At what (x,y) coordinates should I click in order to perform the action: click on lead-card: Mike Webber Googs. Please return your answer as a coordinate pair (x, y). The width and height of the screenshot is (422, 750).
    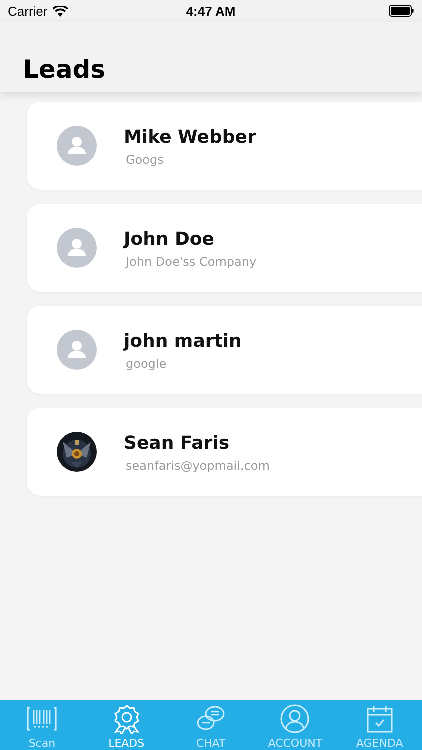
    Looking at the image, I should click on (224, 146).